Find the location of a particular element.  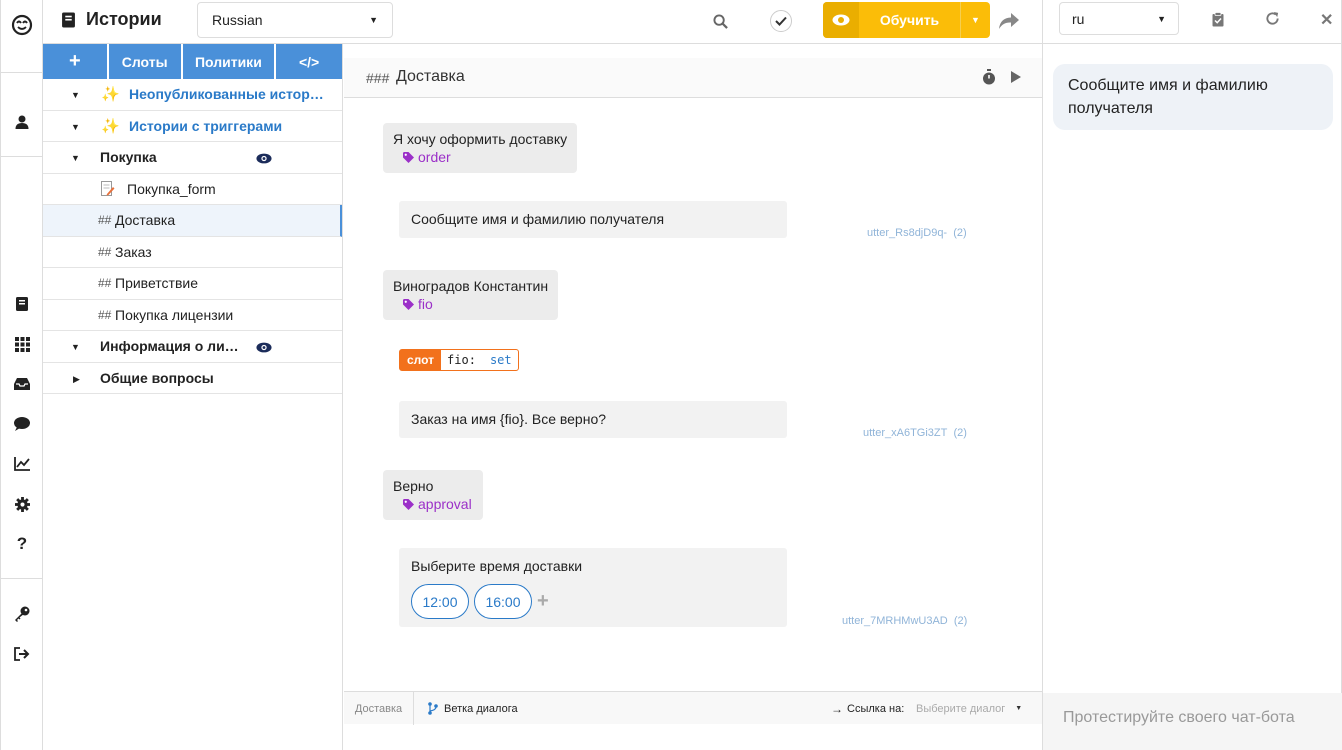

tree-item-delivery: ## Доставка is located at coordinates (192, 221).